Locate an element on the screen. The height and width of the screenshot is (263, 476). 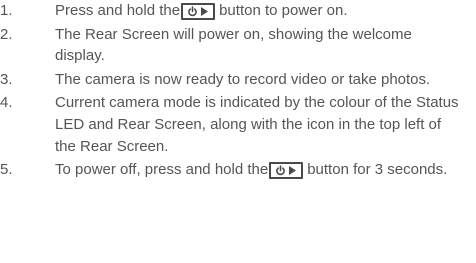
step-text-after: button for 3 seconds. is located at coordinates (377, 170).